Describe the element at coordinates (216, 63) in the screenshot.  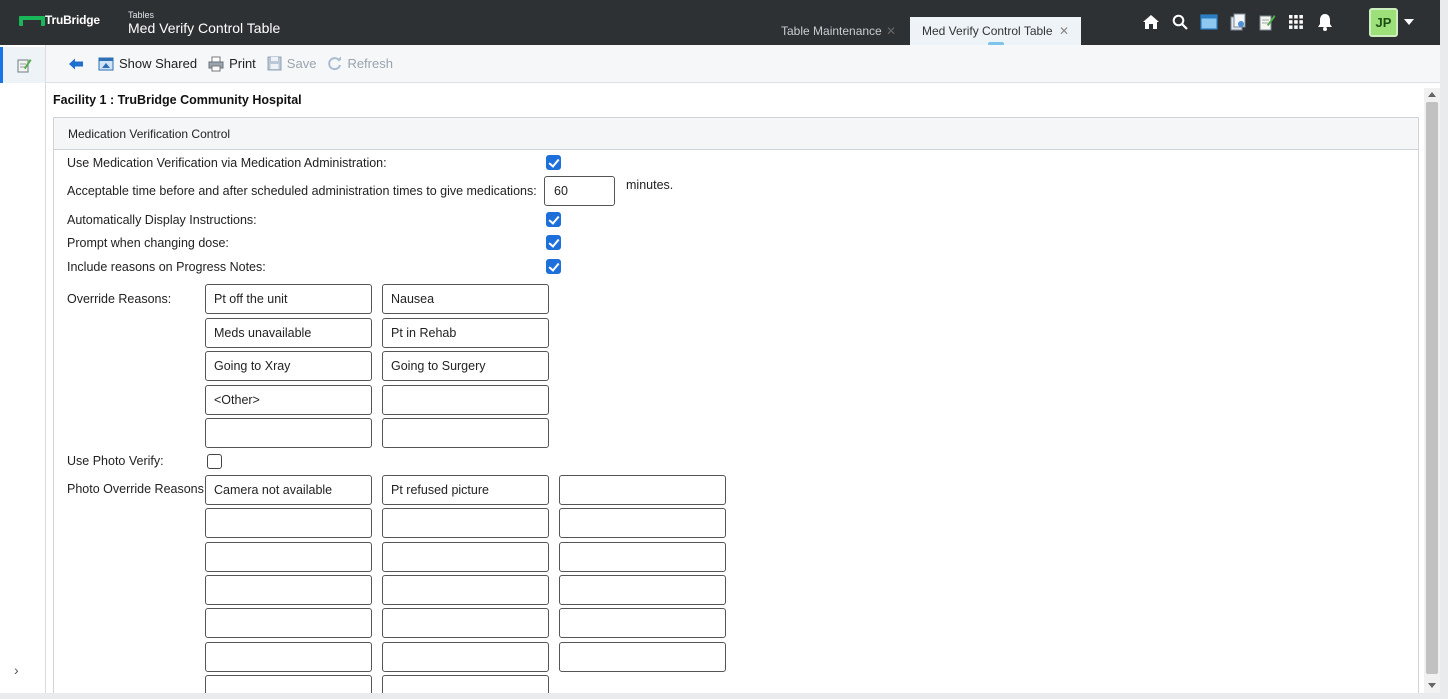
I see `printer-icon` at that location.